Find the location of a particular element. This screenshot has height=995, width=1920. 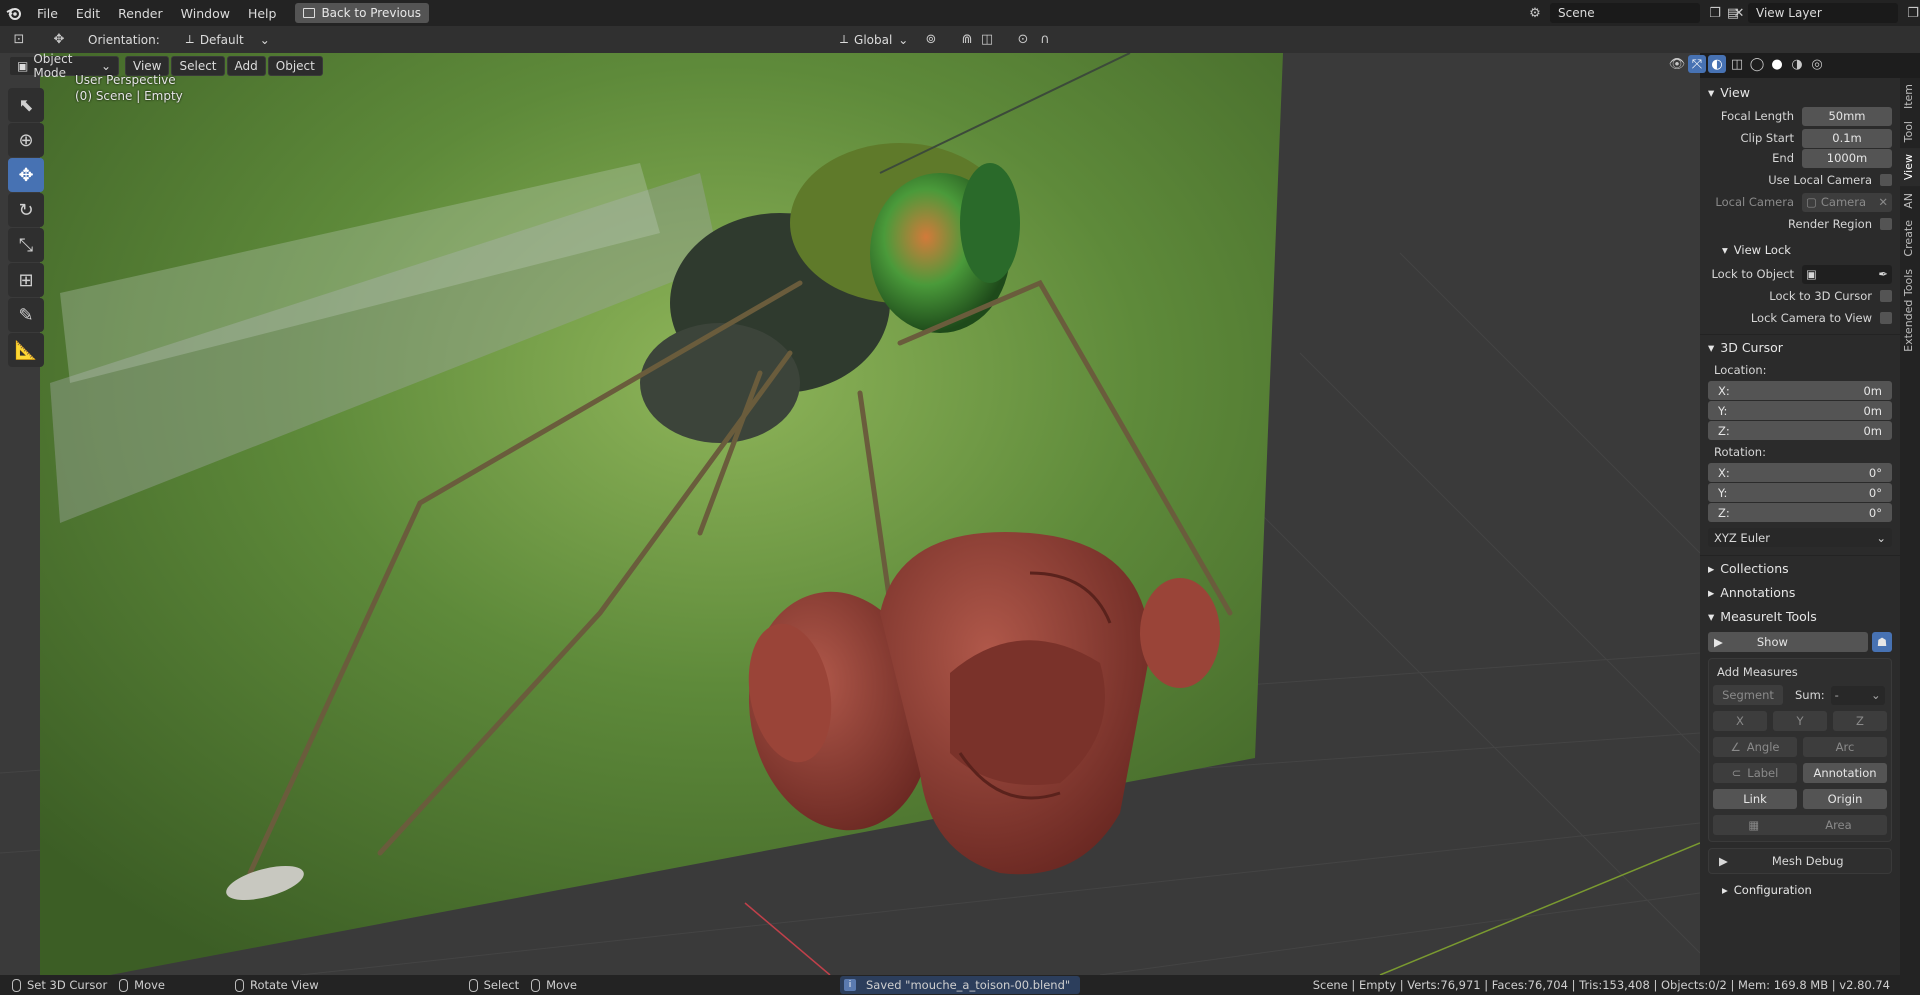

arc-button: Arc is located at coordinates (1845, 747).